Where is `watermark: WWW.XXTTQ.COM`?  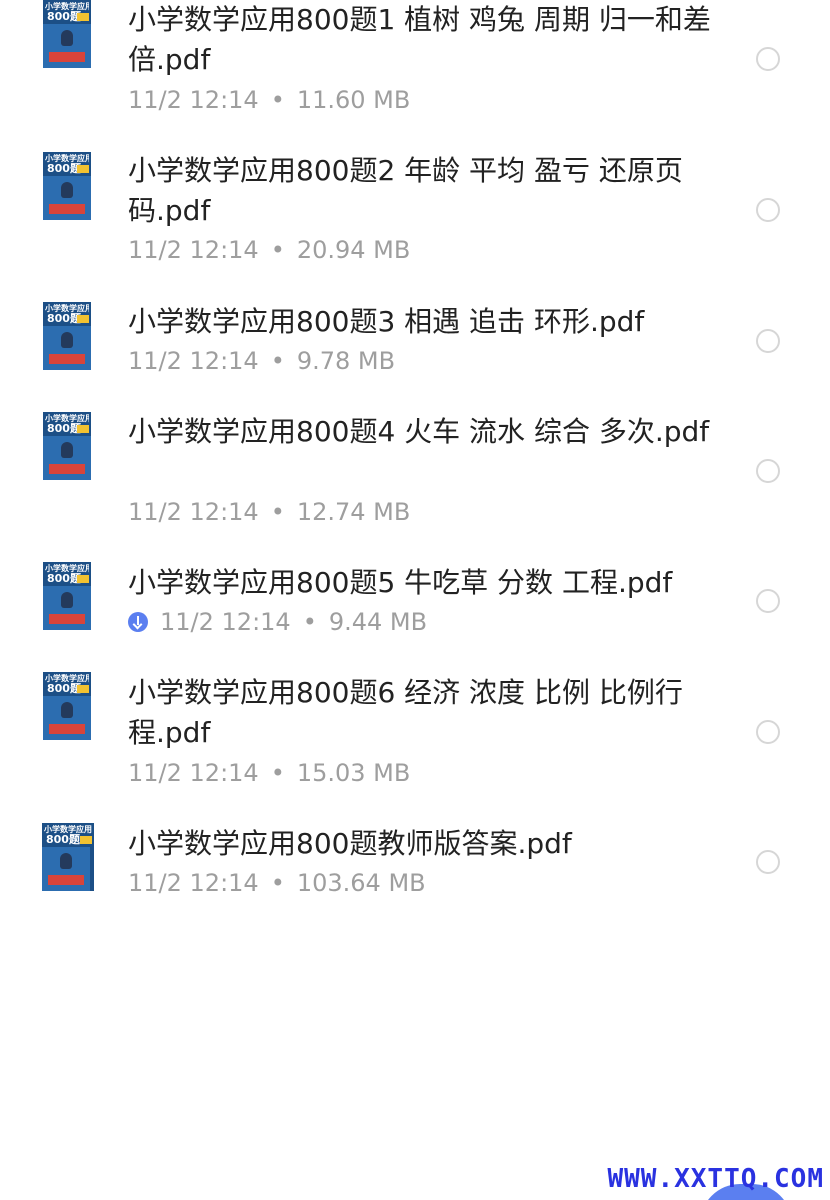
watermark: WWW.XXTTQ.COM is located at coordinates (715, 1179).